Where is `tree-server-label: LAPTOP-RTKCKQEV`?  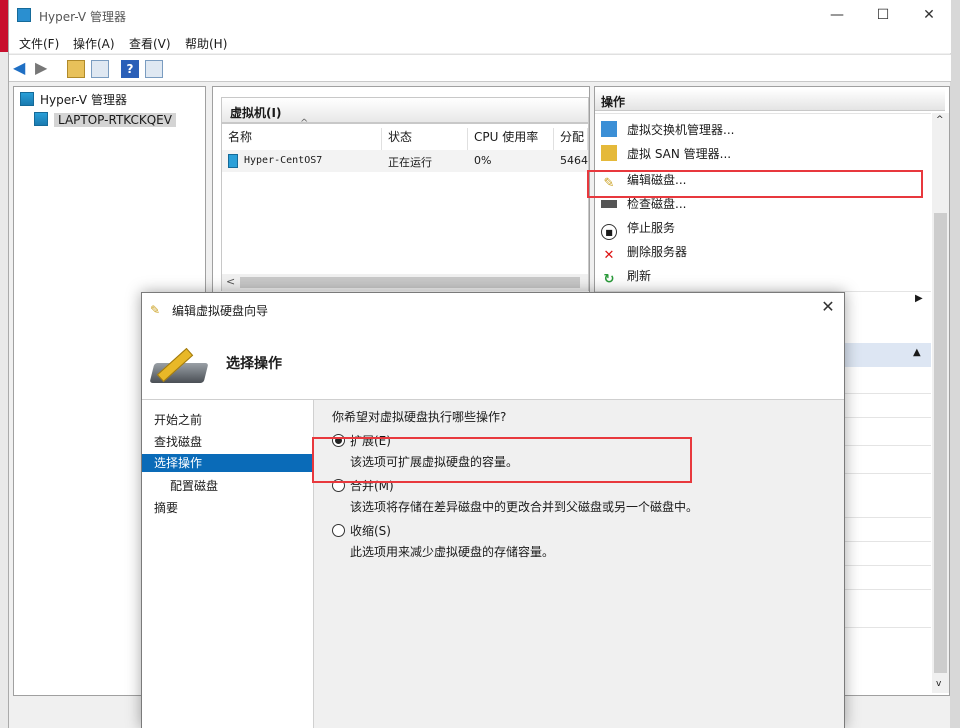 tree-server-label: LAPTOP-RTKCKQEV is located at coordinates (115, 120).